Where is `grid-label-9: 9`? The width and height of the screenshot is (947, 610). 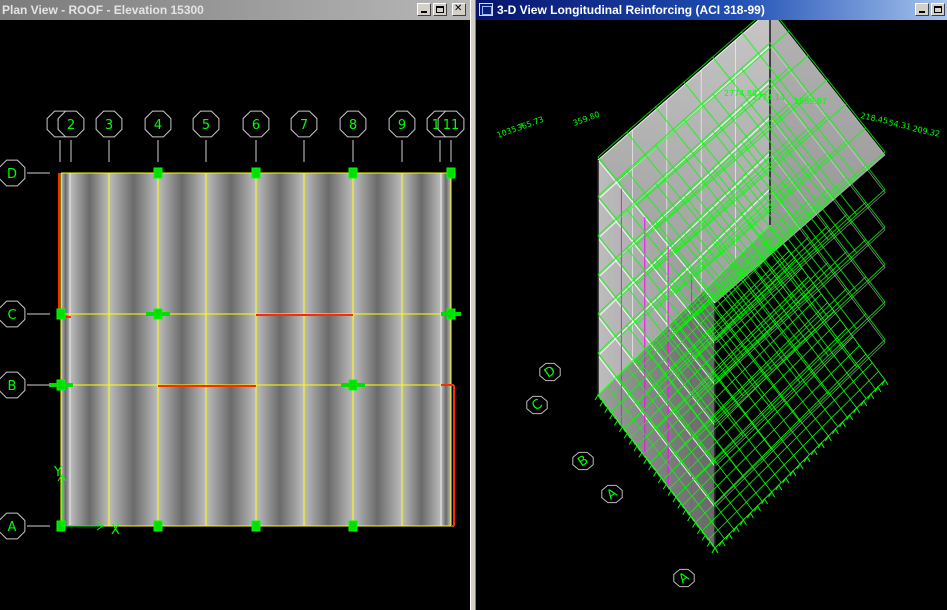
grid-label-9: 9 is located at coordinates (402, 125).